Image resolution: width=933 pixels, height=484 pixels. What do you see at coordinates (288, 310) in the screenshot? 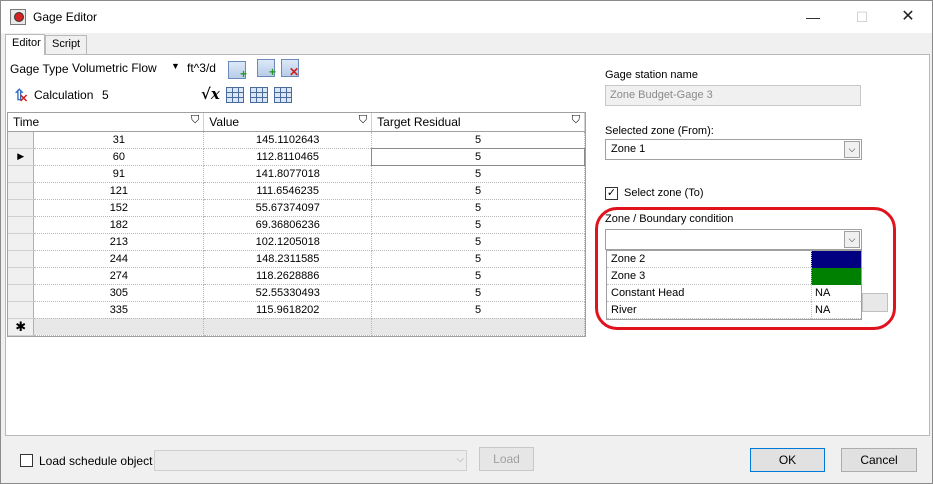
I see `value-cell: 115.9618202` at bounding box center [288, 310].